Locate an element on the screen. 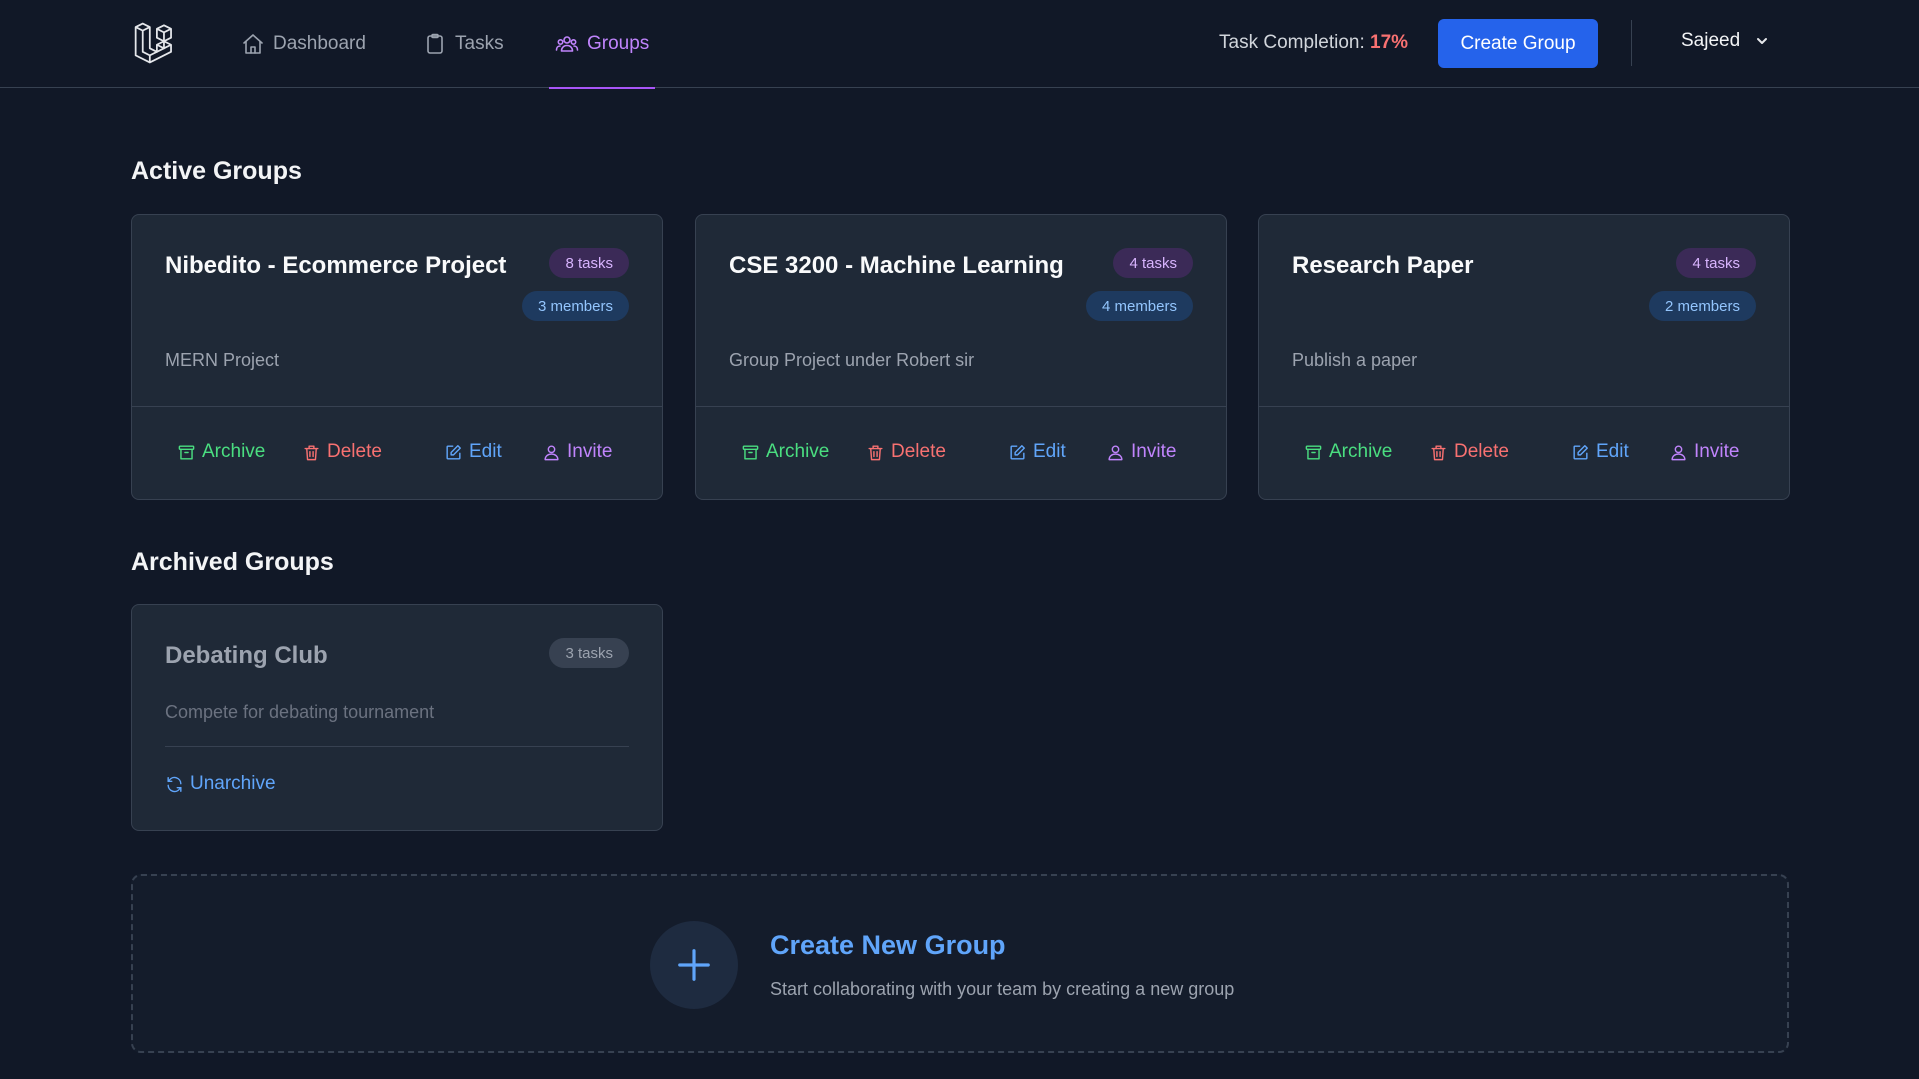  home-icon is located at coordinates (253, 44).